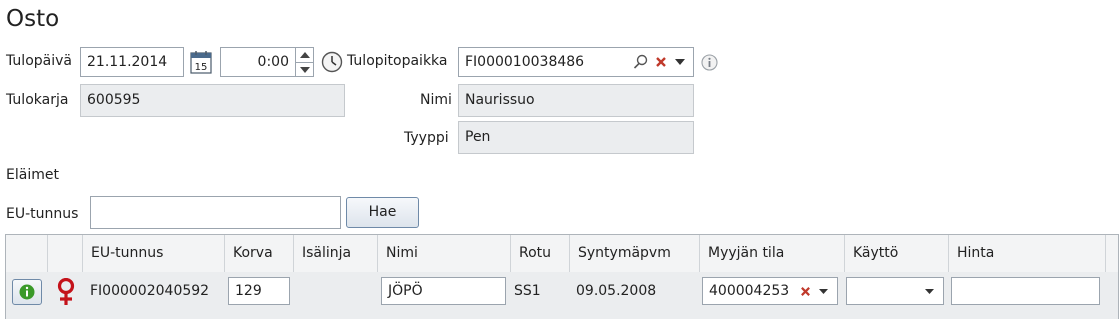 This screenshot has width=1119, height=319. Describe the element at coordinates (436, 100) in the screenshot. I see `name-label: Nimi` at that location.